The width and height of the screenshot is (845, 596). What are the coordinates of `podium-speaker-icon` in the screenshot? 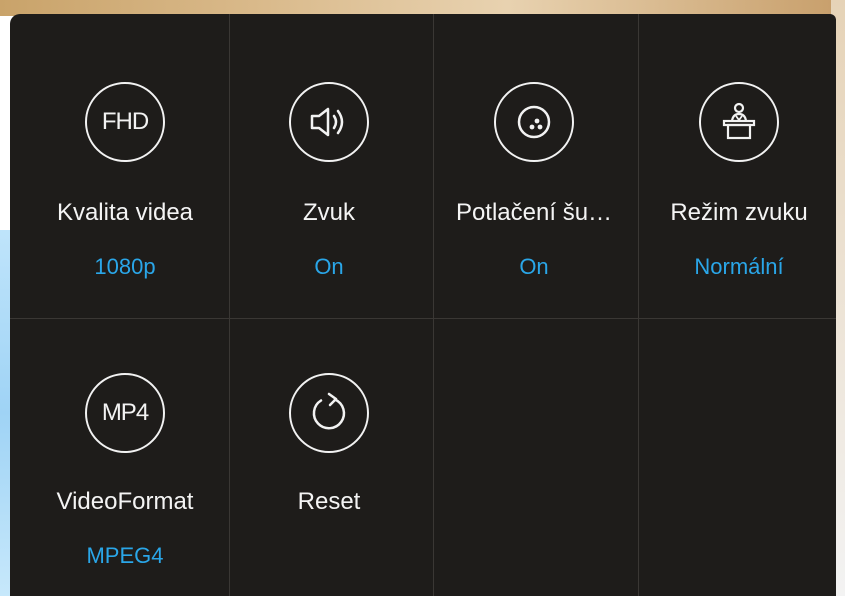 It's located at (739, 122).